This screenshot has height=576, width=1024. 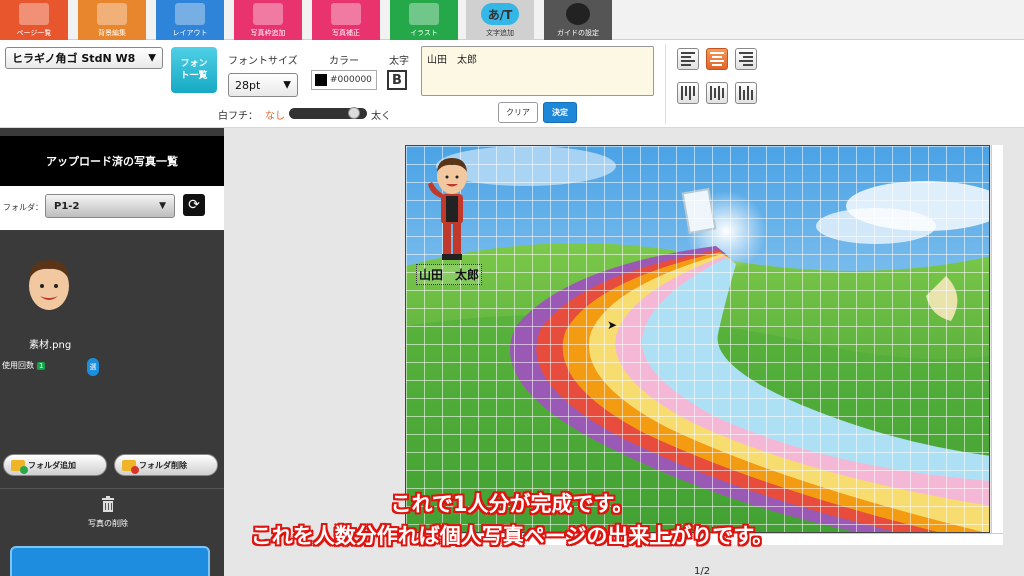 What do you see at coordinates (351, 80) in the screenshot?
I see `color-value: #000000` at bounding box center [351, 80].